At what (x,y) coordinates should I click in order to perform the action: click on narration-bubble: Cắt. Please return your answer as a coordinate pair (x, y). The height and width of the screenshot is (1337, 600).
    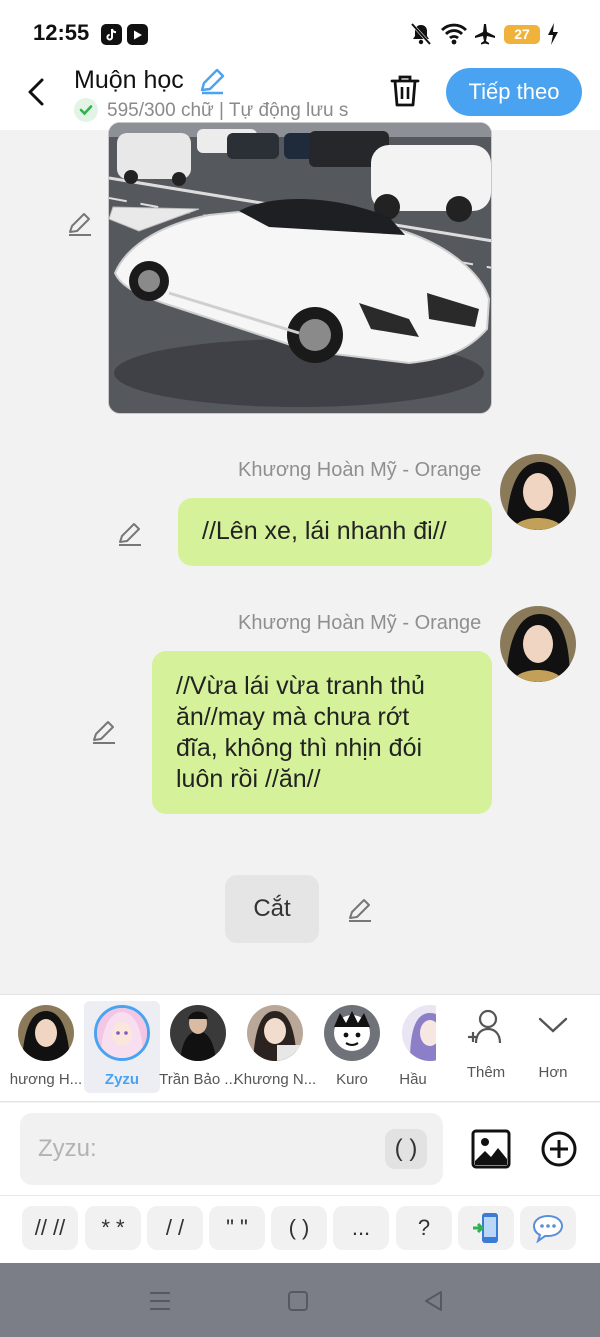
    Looking at the image, I should click on (272, 909).